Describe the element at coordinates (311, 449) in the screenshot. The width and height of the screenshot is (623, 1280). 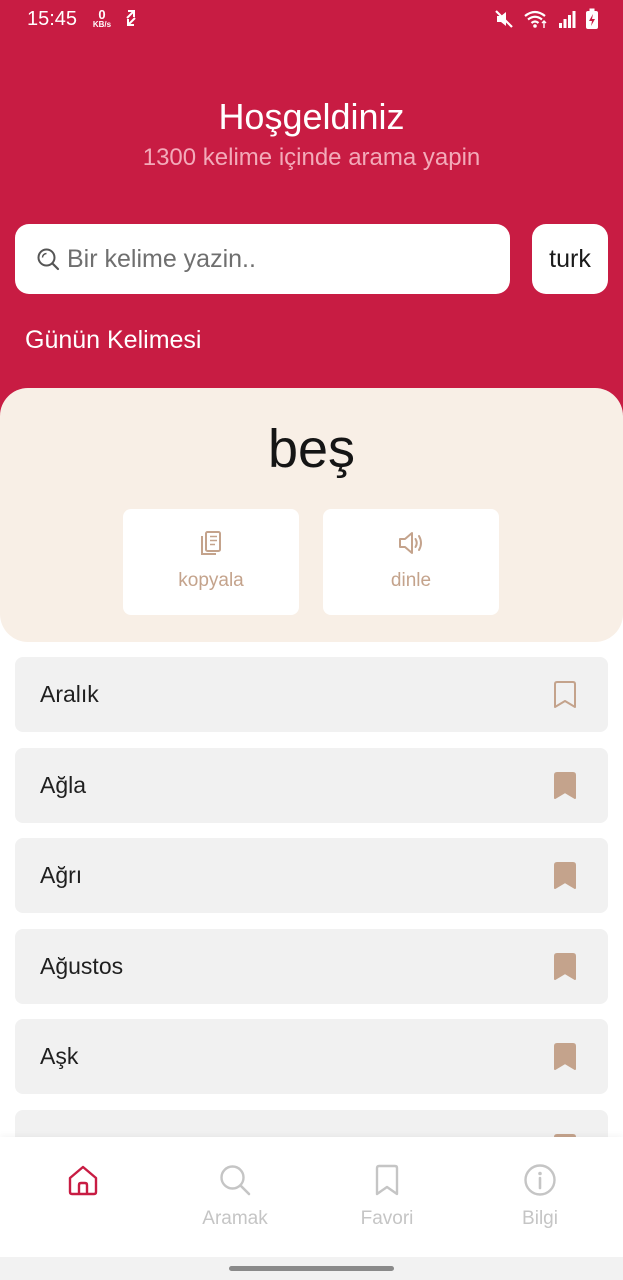
I see `word-of-the-day: beş` at that location.